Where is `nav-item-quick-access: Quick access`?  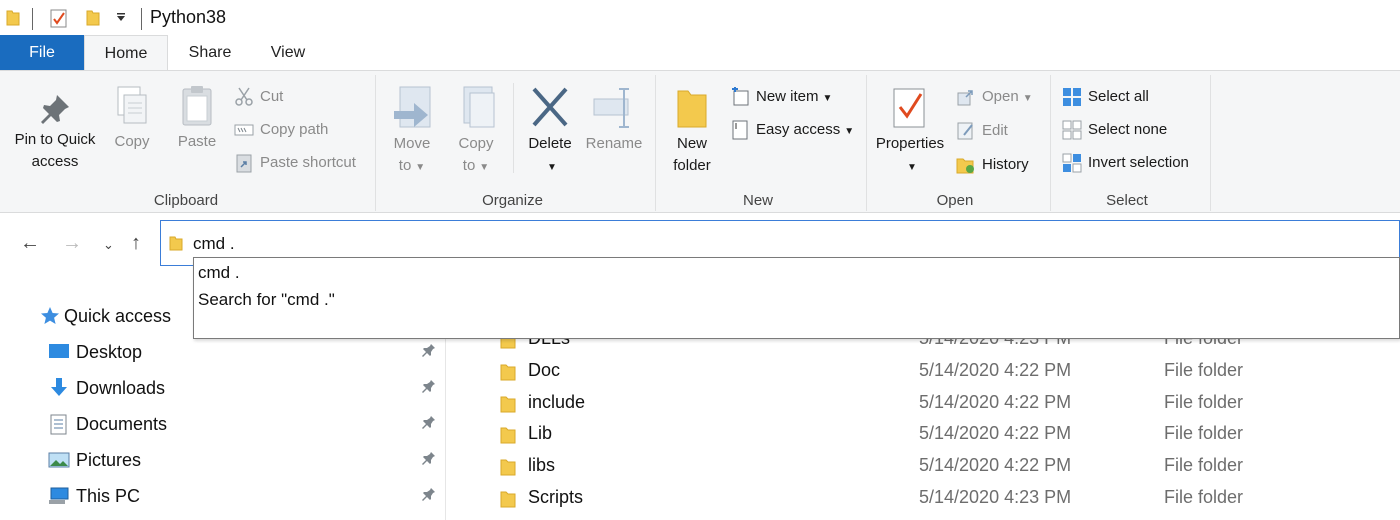 nav-item-quick-access: Quick access is located at coordinates (105, 316).